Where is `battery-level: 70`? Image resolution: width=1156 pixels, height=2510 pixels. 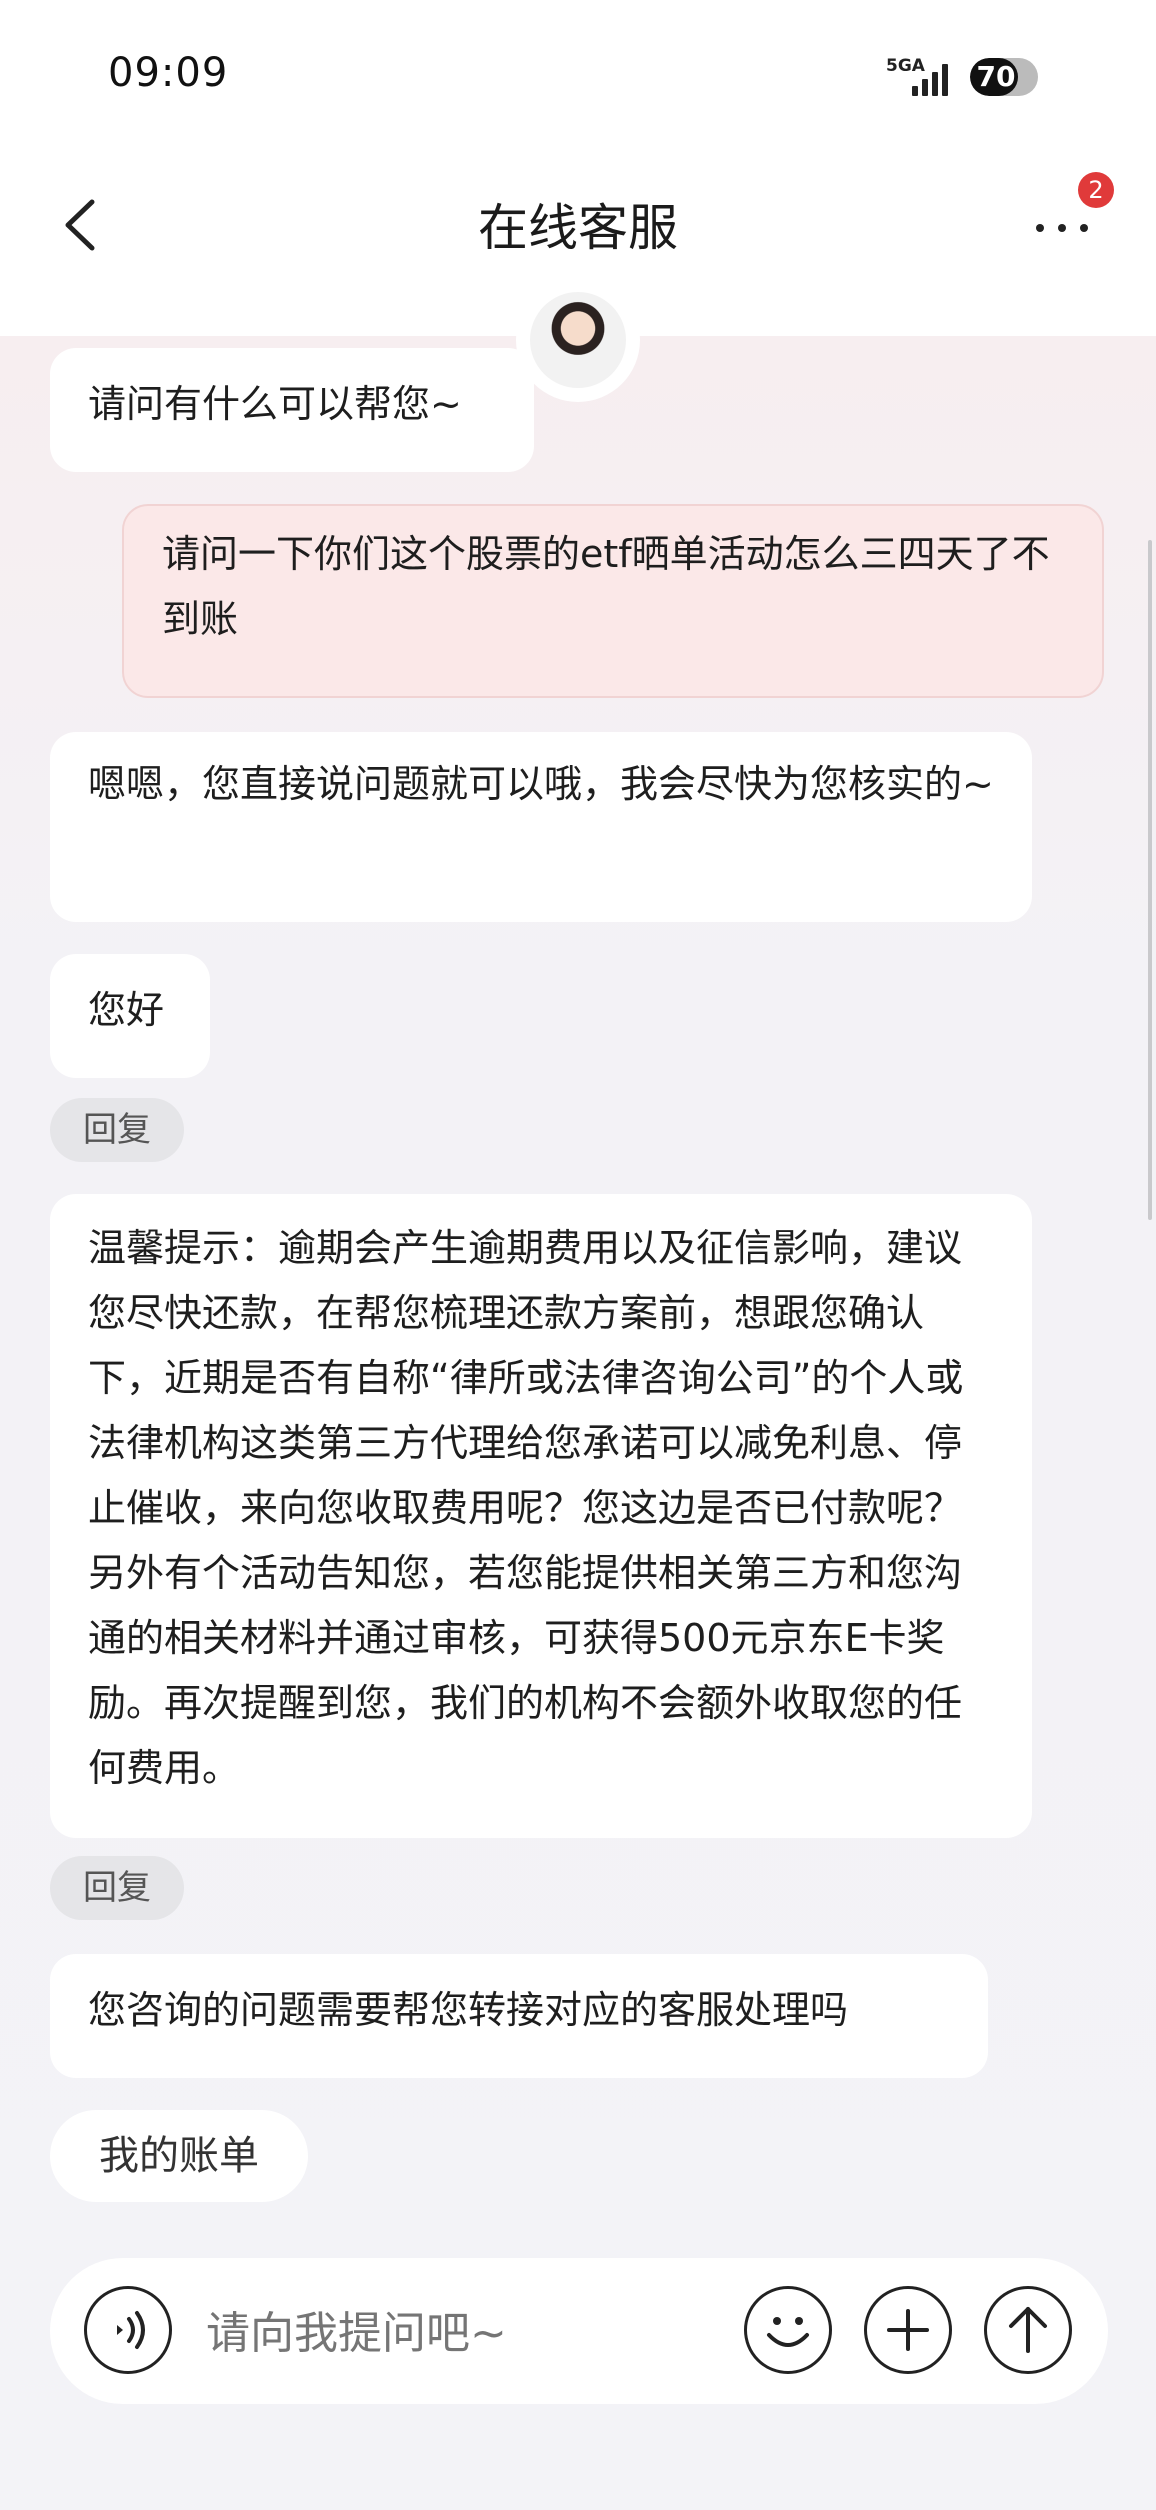
battery-level: 70 is located at coordinates (996, 76).